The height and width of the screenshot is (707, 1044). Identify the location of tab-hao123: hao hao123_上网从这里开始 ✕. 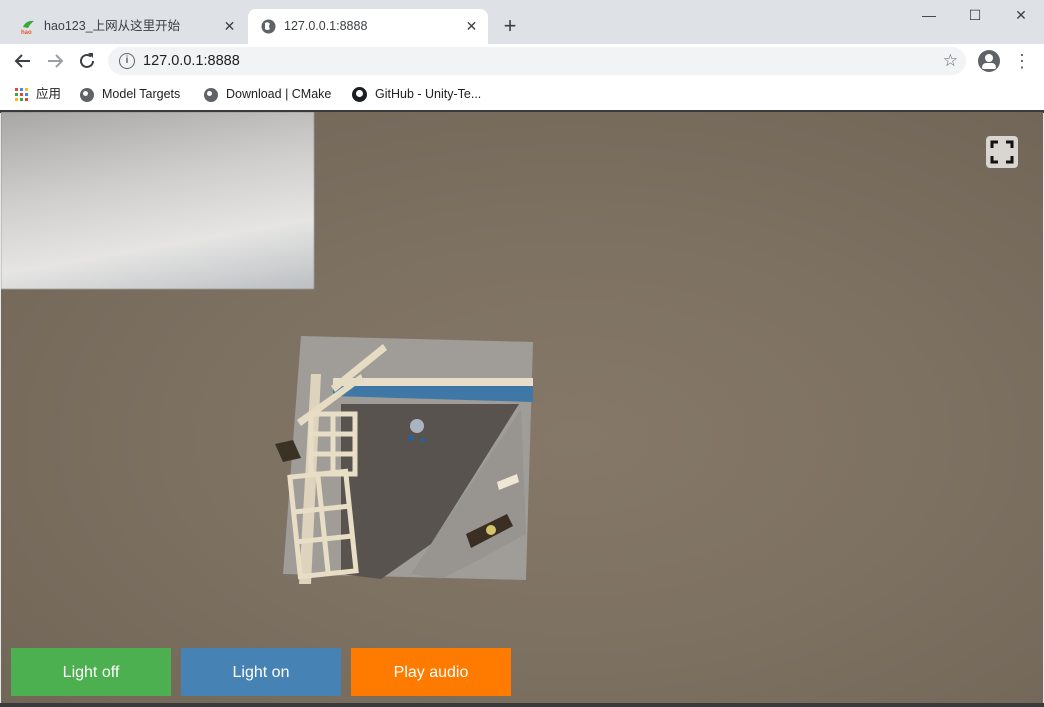
(127, 26).